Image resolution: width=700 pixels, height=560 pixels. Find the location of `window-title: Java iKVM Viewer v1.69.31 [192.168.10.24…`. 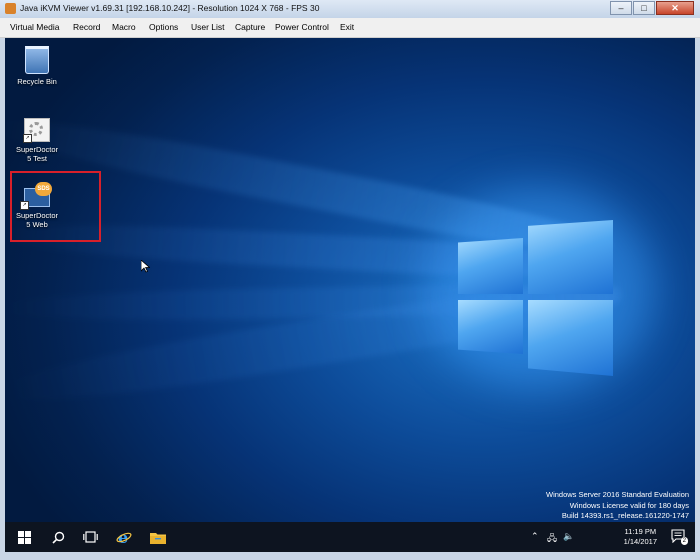

window-title: Java iKVM Viewer v1.69.31 [192.168.10.24… is located at coordinates (170, 8).